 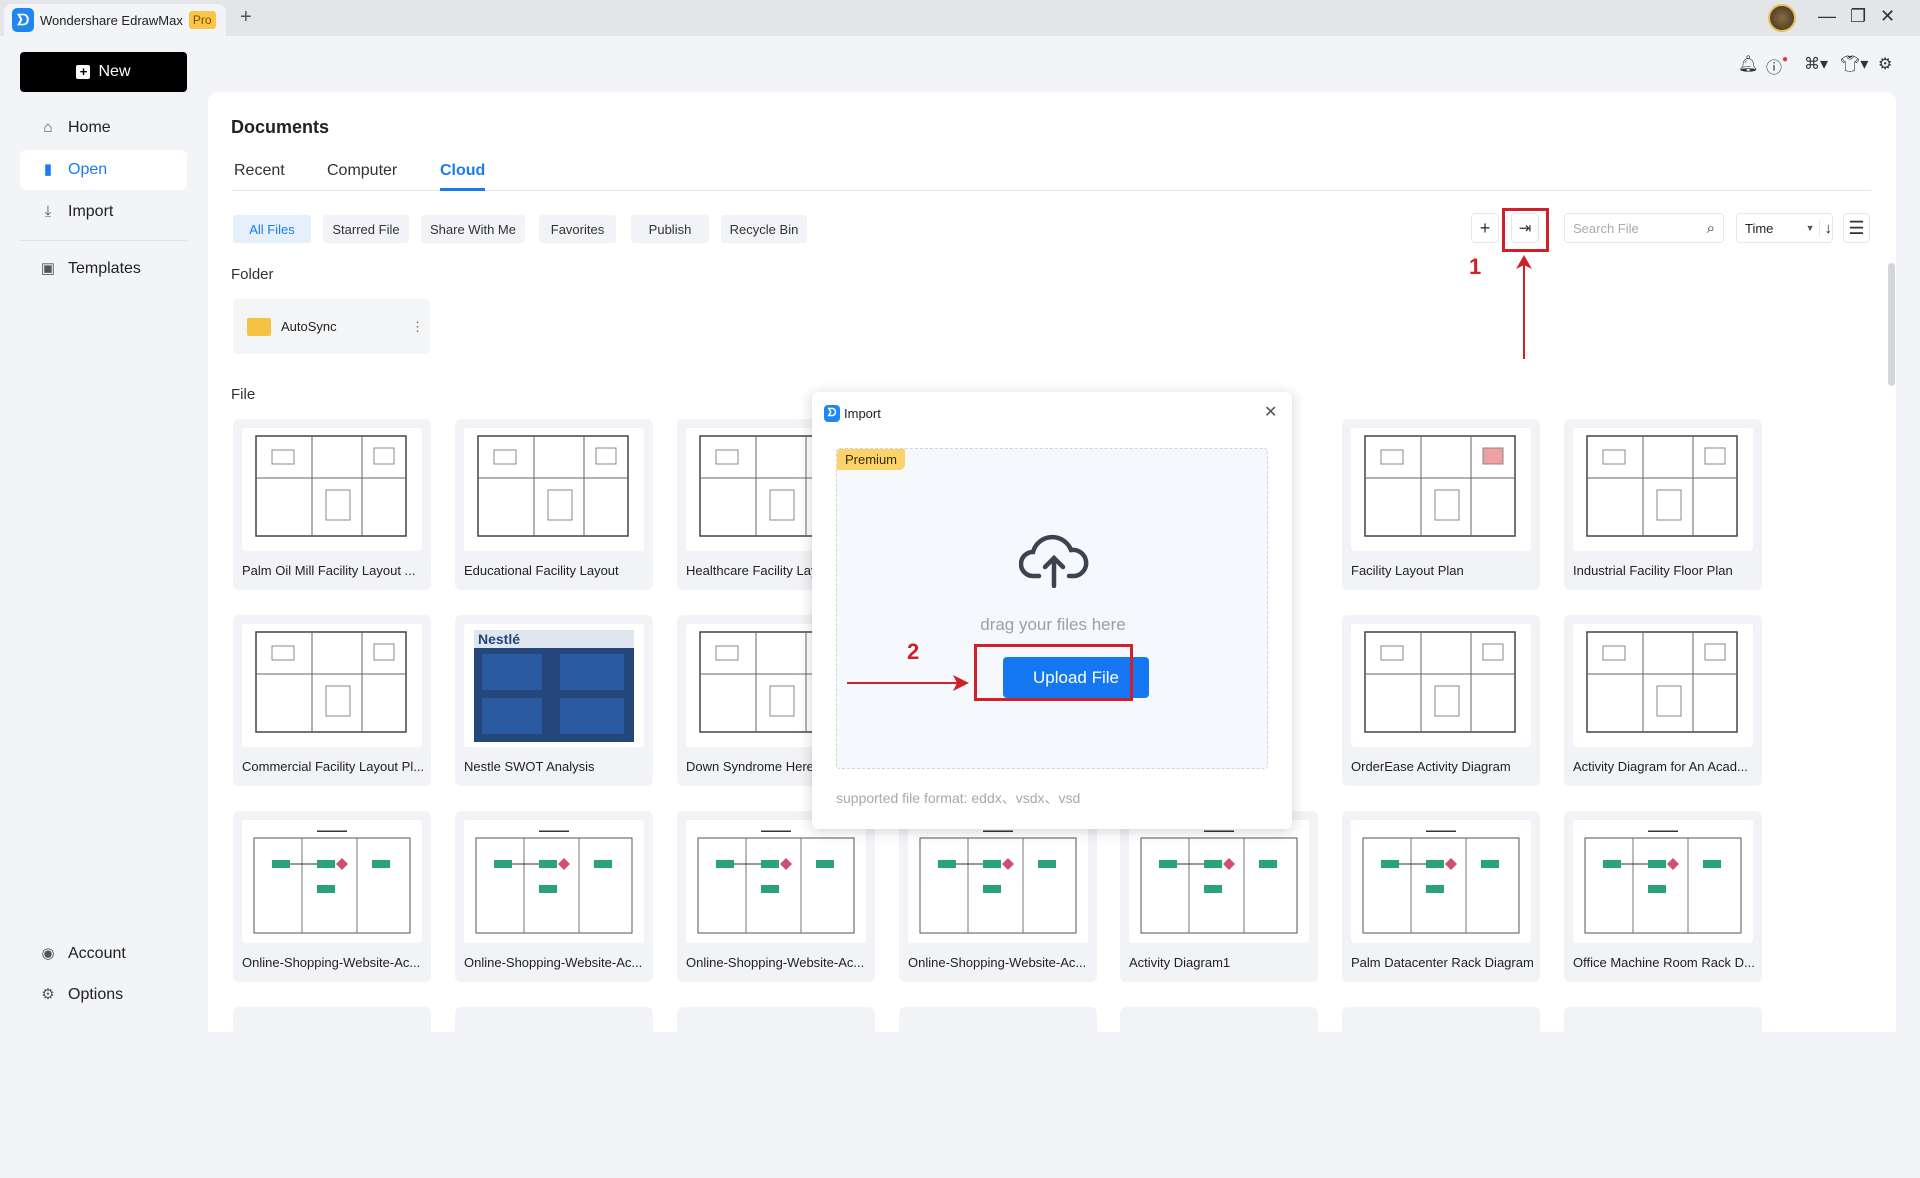 What do you see at coordinates (48, 127) in the screenshot?
I see `home-icon: ⌂` at bounding box center [48, 127].